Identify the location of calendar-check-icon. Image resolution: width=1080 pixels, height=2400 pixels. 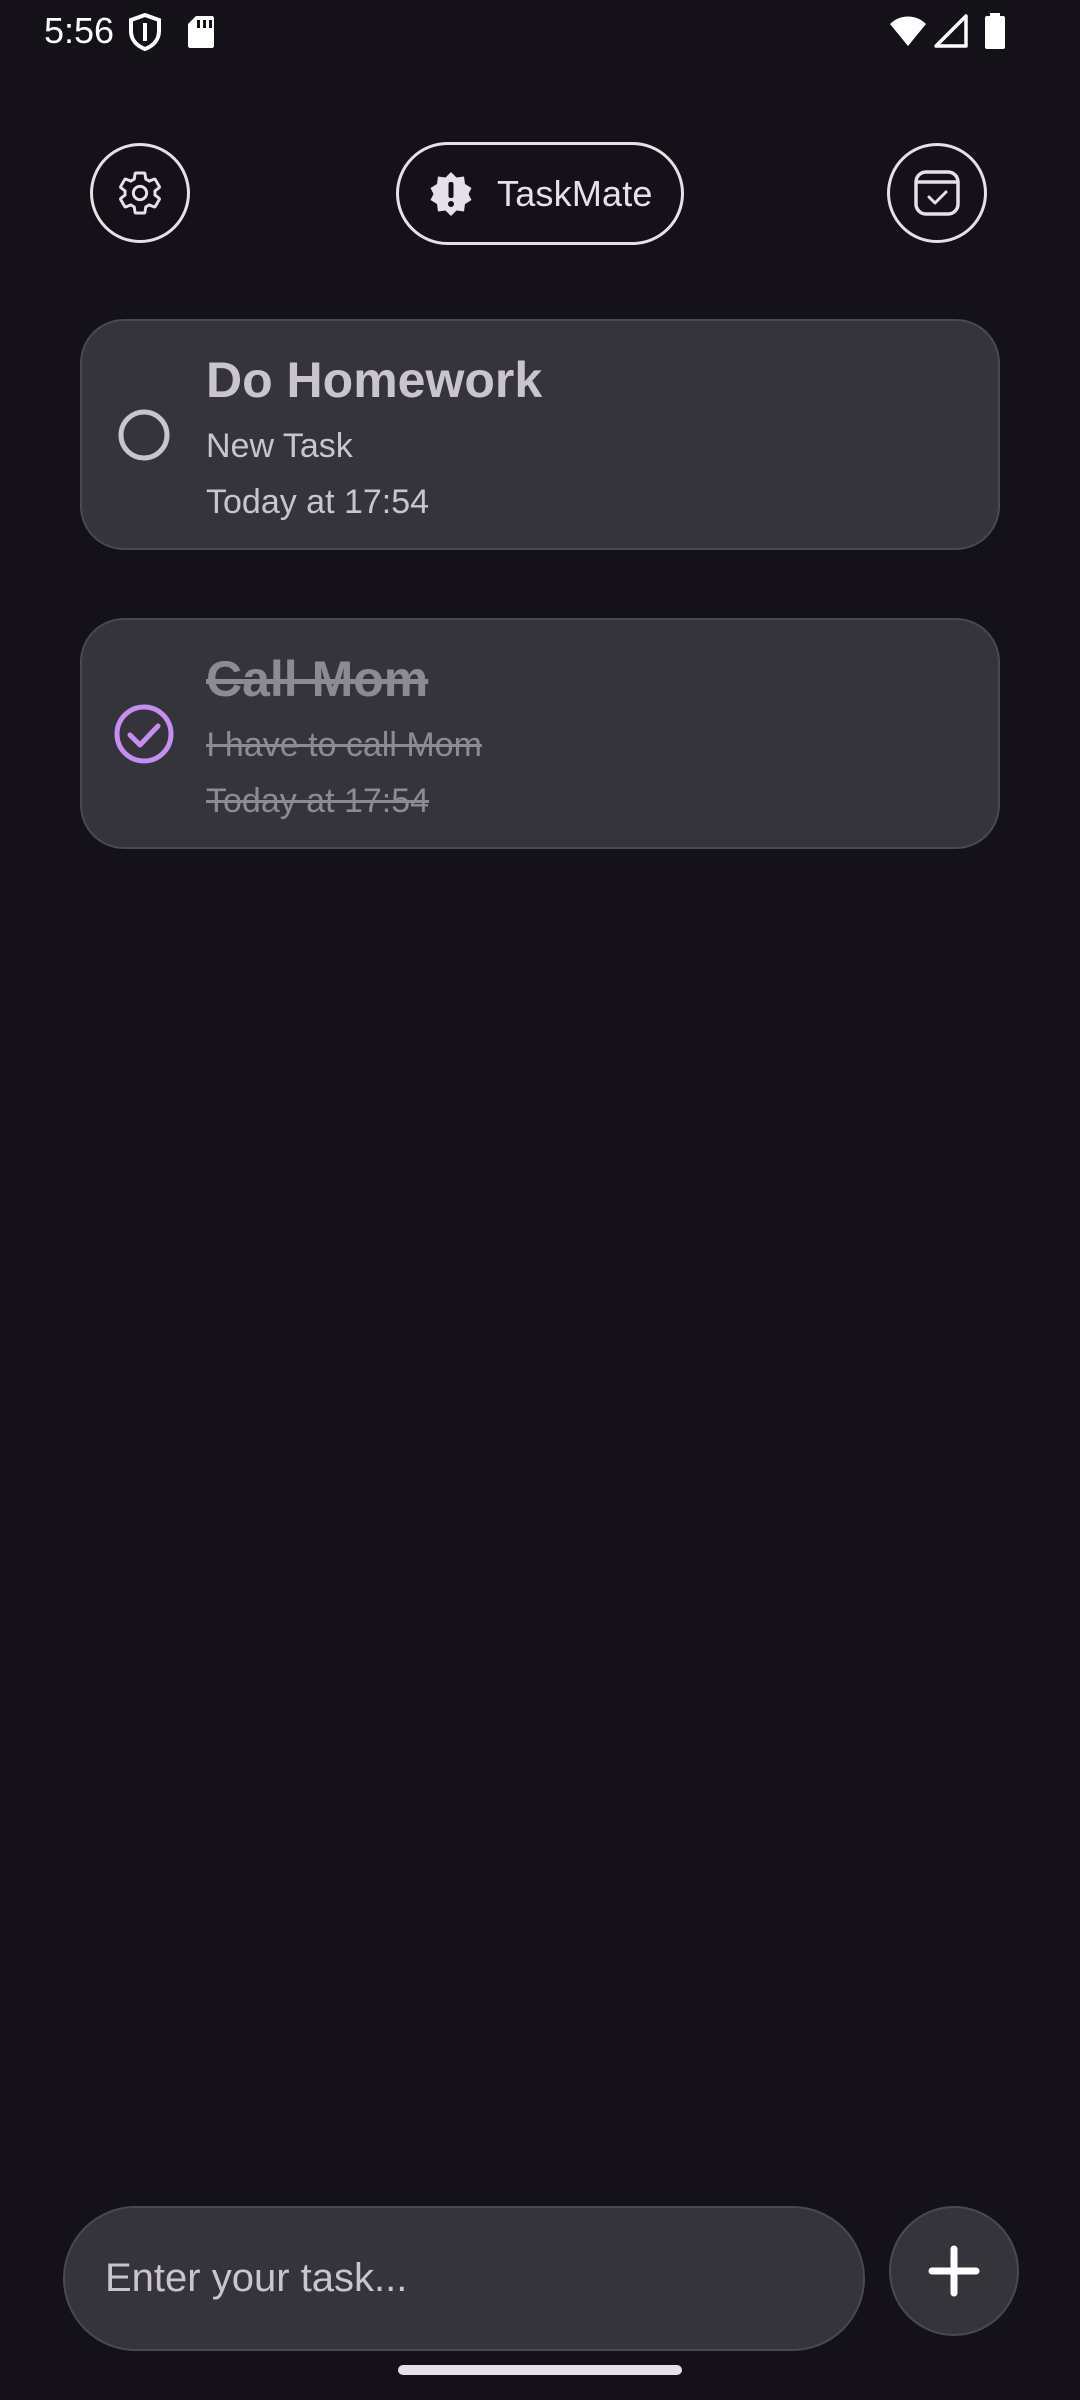
(937, 193).